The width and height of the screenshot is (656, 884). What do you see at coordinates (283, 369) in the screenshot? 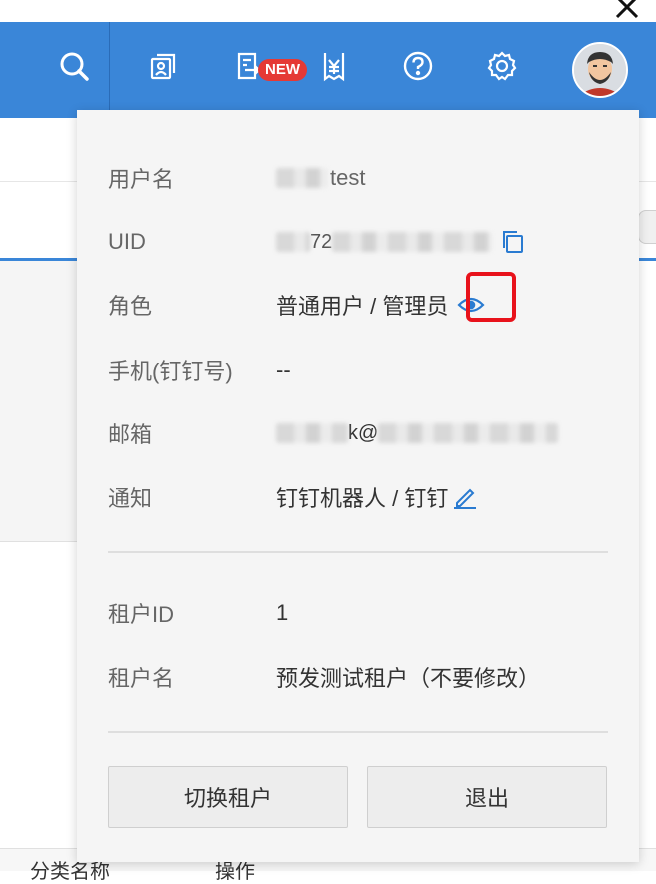
I see `phone-value: --` at bounding box center [283, 369].